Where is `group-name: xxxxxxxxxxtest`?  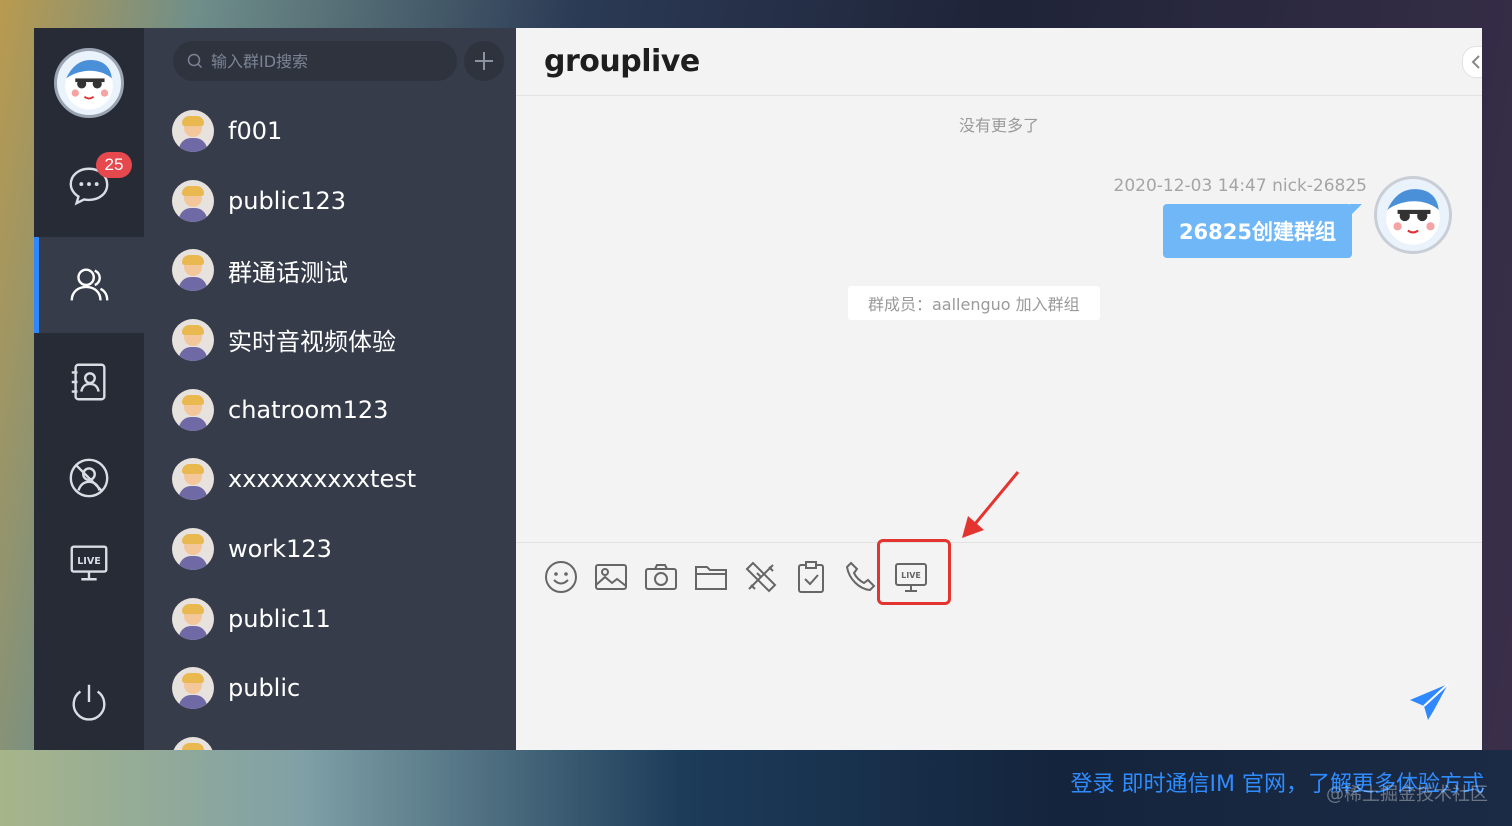 group-name: xxxxxxxxxxtest is located at coordinates (322, 479).